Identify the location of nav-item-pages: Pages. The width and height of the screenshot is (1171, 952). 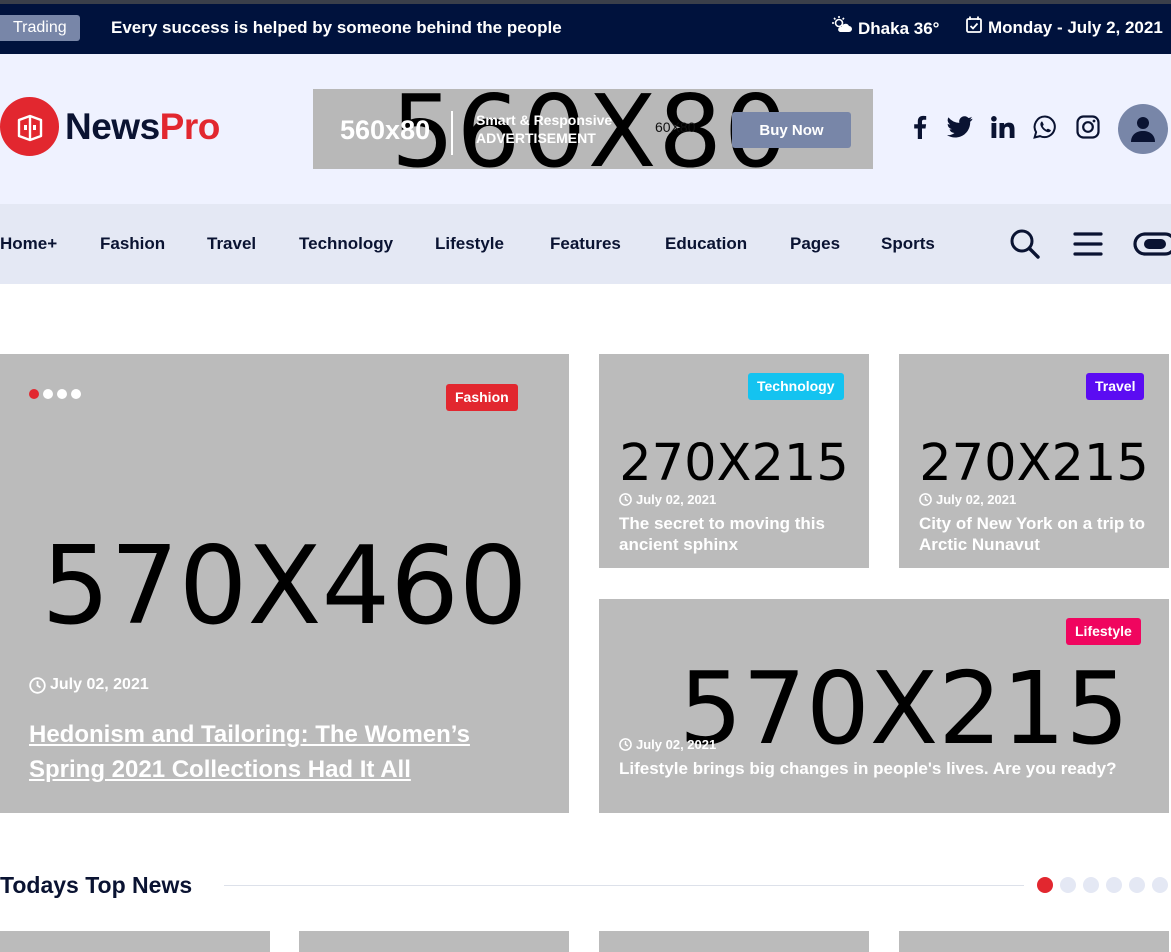
(815, 244).